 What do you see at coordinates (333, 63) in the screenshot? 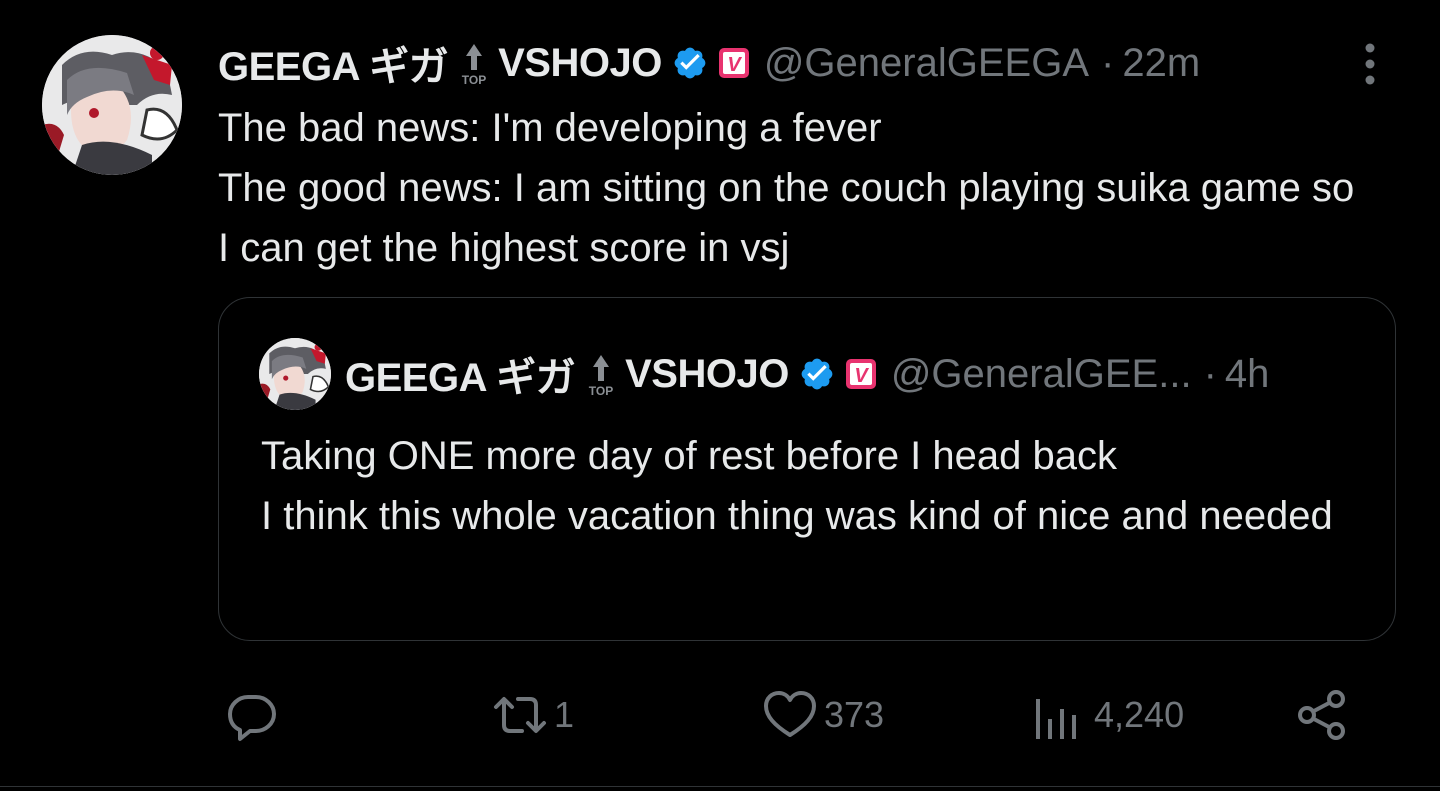
I see `author-display-name: GEEGA ギガ` at bounding box center [333, 63].